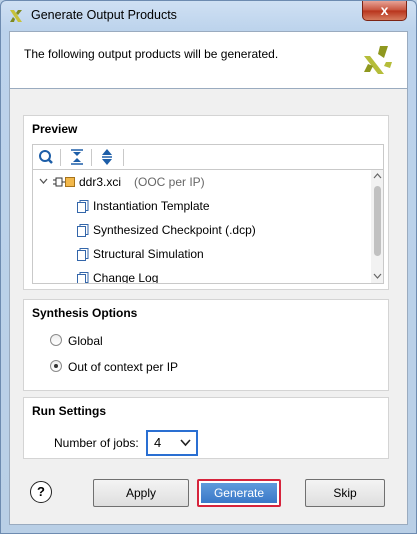  I want to click on generate-button: Generate, so click(239, 493).